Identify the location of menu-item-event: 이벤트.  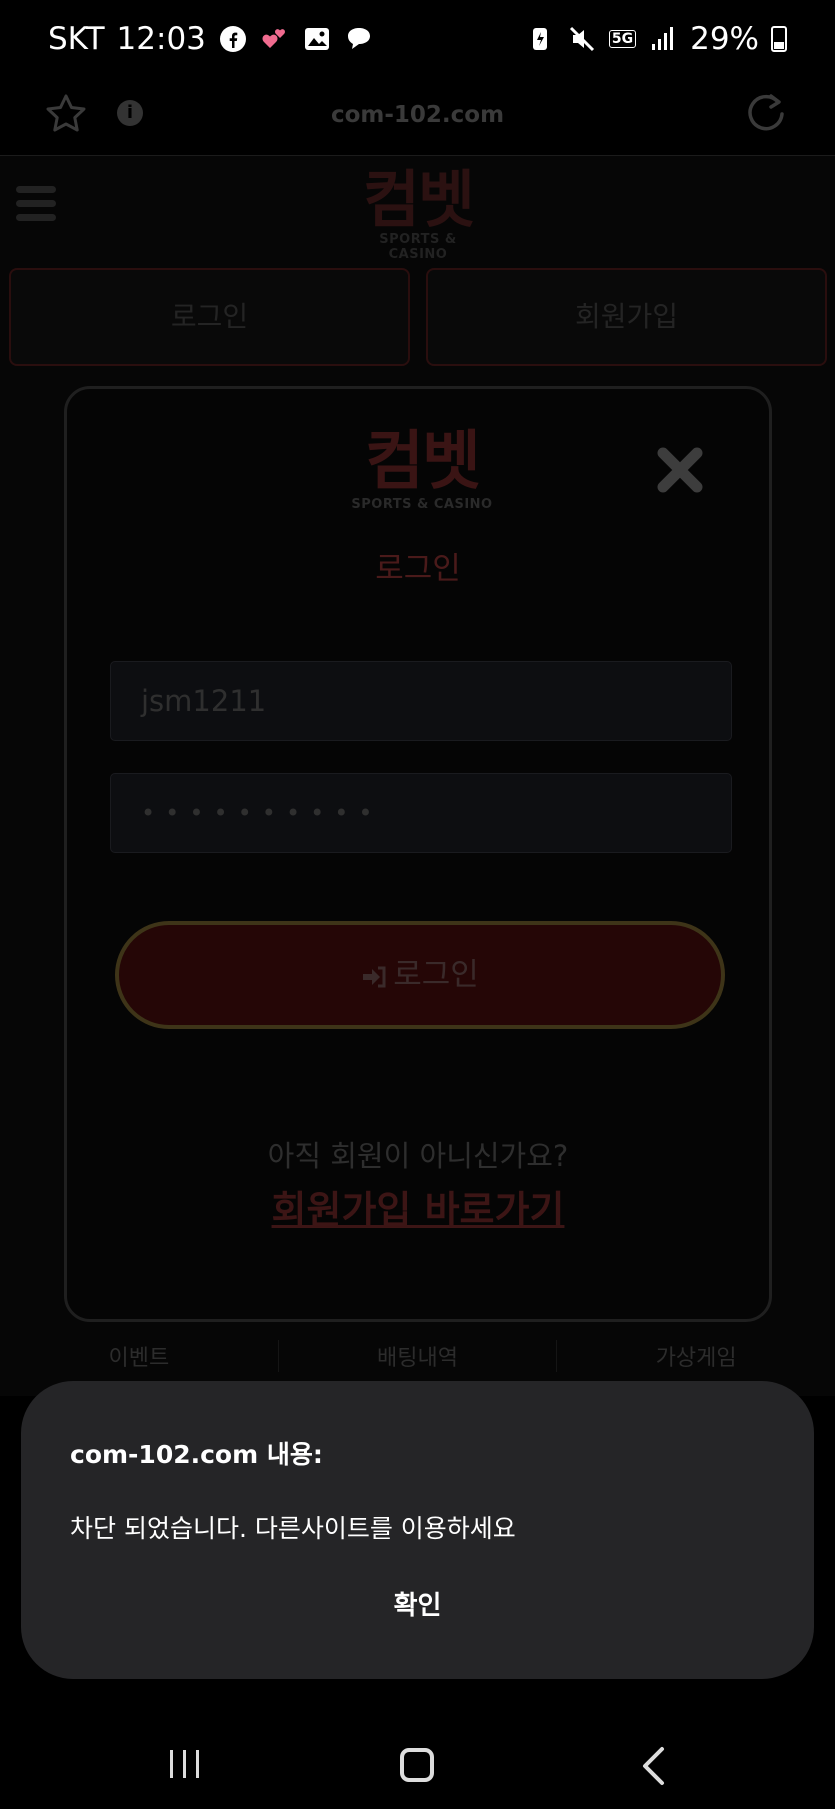
(139, 1356).